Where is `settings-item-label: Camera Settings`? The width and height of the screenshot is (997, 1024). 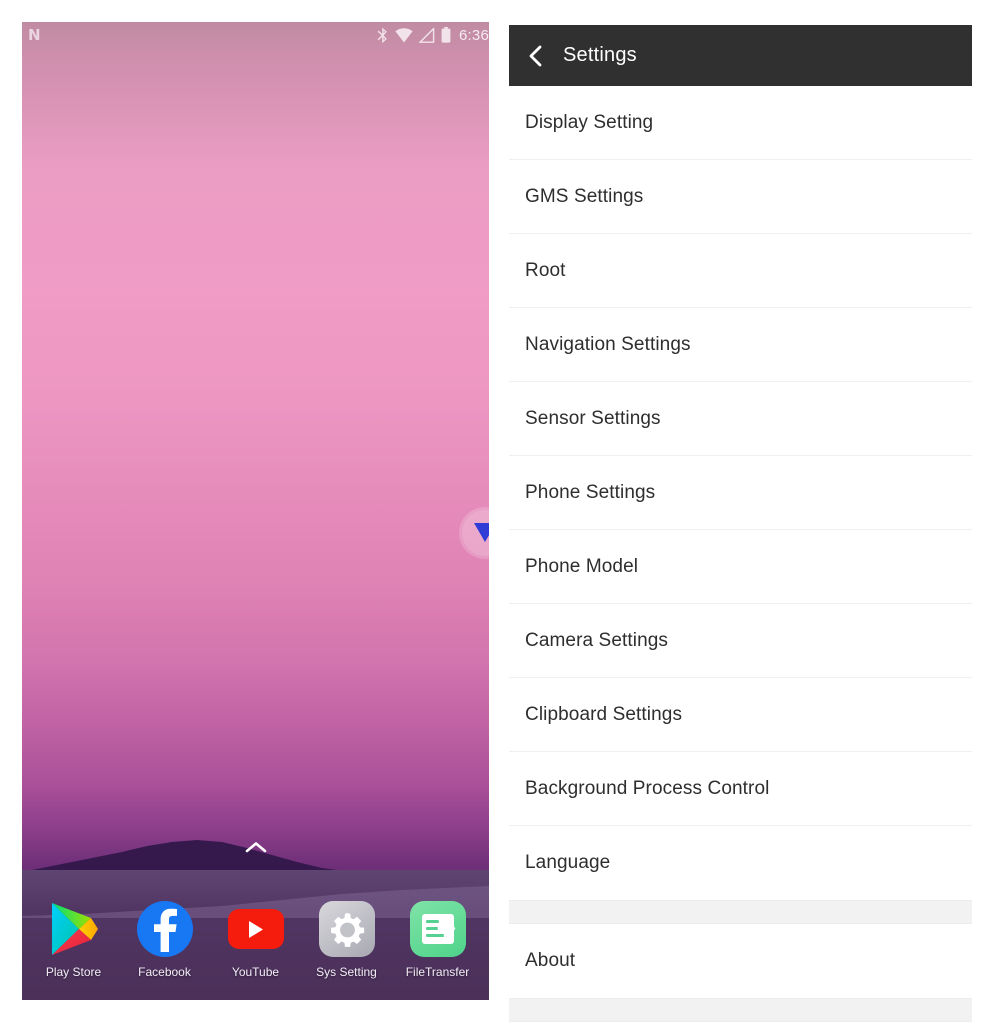
settings-item-label: Camera Settings is located at coordinates (597, 640).